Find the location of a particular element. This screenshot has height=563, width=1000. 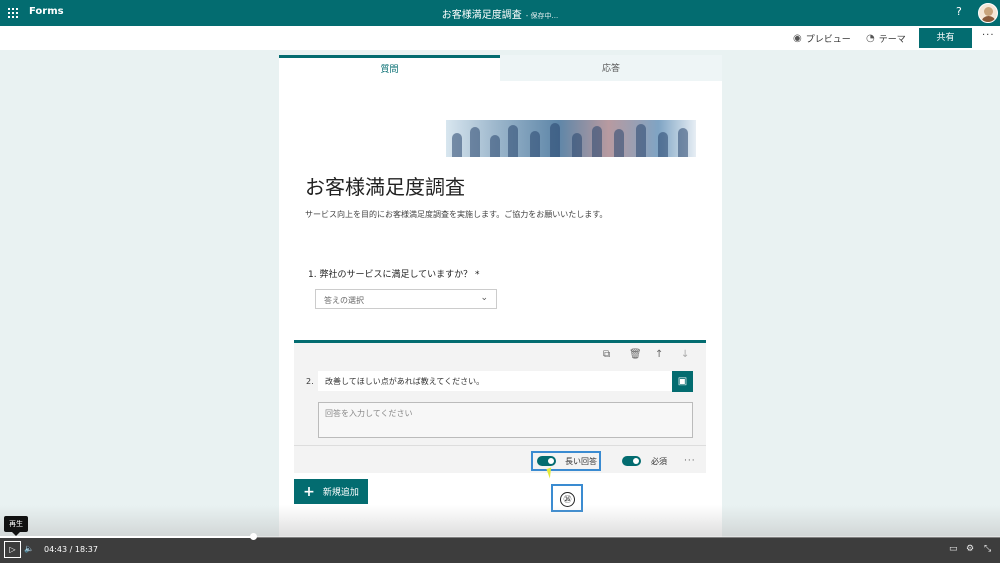

preview-button: ◉ プレビュー is located at coordinates (822, 38).